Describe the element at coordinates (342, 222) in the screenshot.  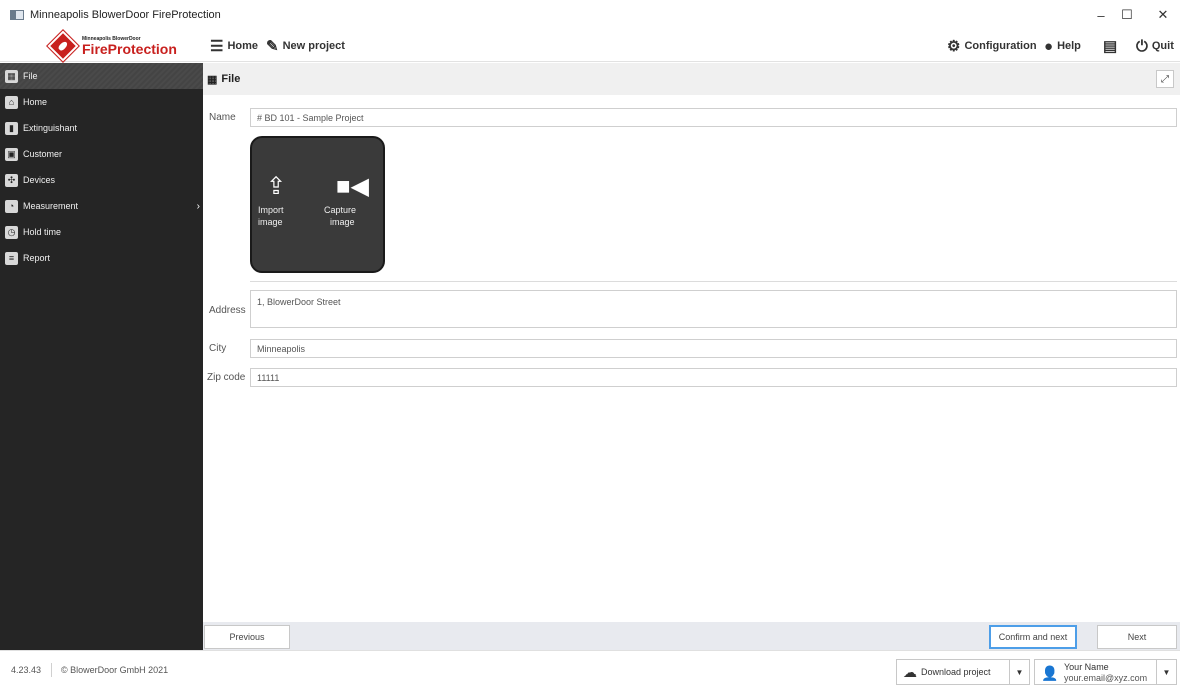
I see `capture-image-label-2: image` at that location.